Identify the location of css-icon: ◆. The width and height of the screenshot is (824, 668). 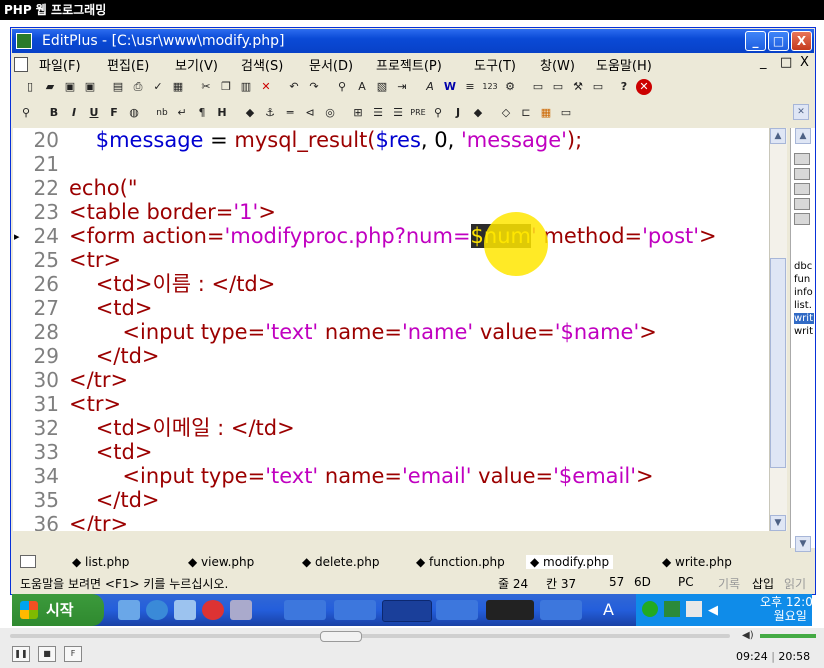
(478, 113).